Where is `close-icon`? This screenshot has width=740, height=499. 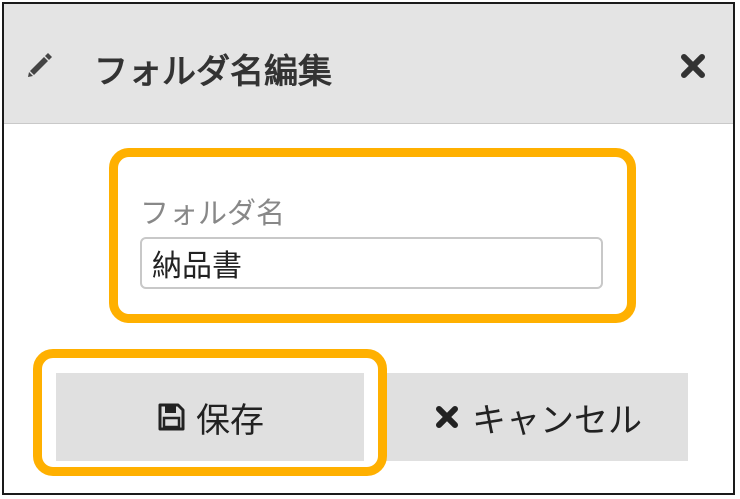
close-icon is located at coordinates (693, 66).